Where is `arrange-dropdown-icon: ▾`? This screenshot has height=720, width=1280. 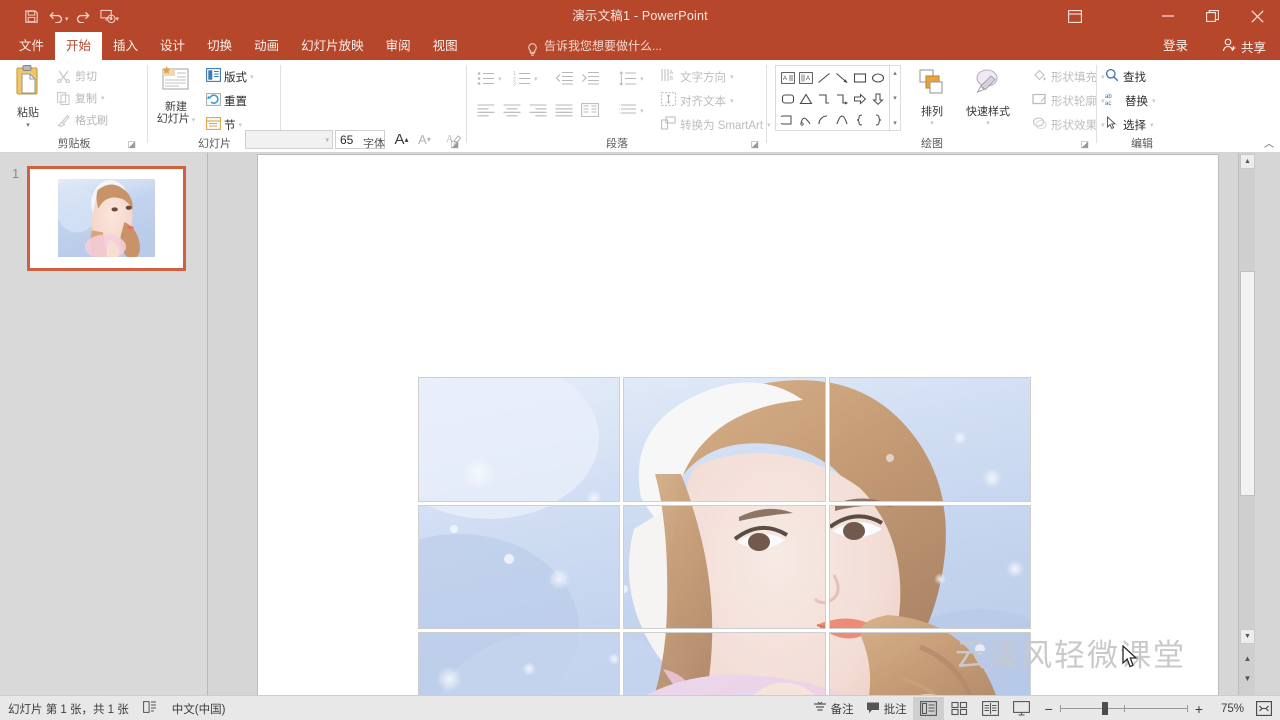
arrange-dropdown-icon: ▾ is located at coordinates (932, 123).